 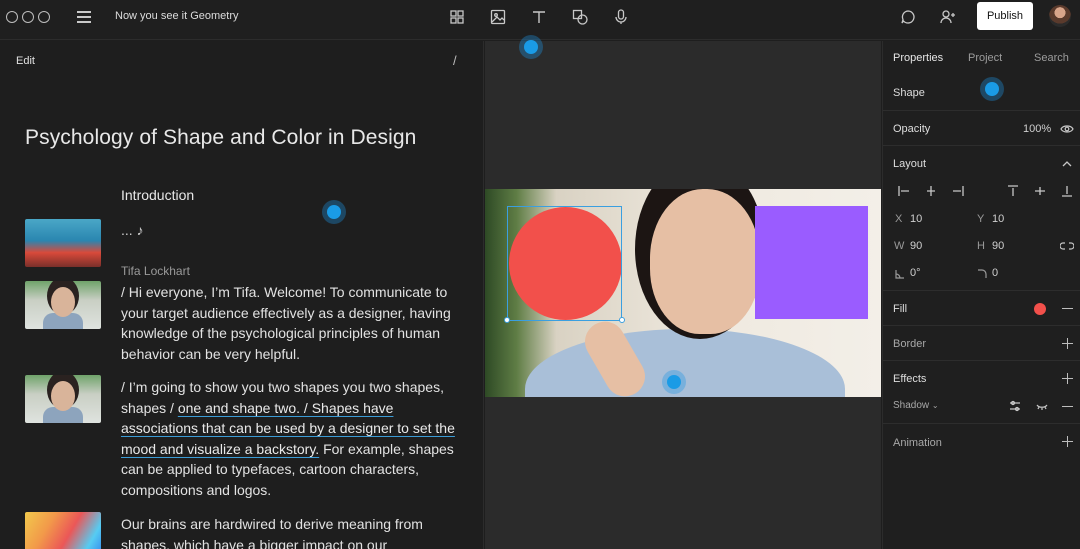 I want to click on panel-tabs: Properties Project Search, so click(x=981, y=58).